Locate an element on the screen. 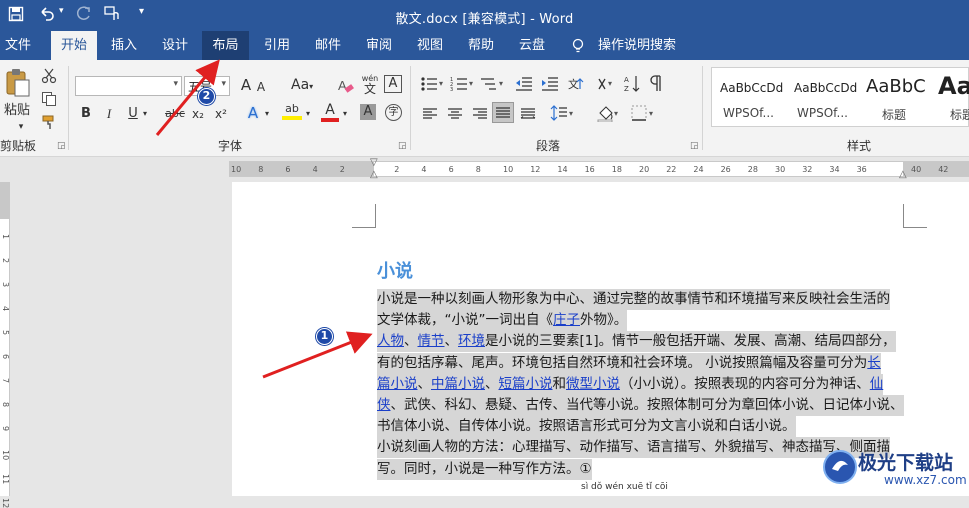 The height and width of the screenshot is (508, 969). watermark-logo-icon is located at coordinates (840, 467).